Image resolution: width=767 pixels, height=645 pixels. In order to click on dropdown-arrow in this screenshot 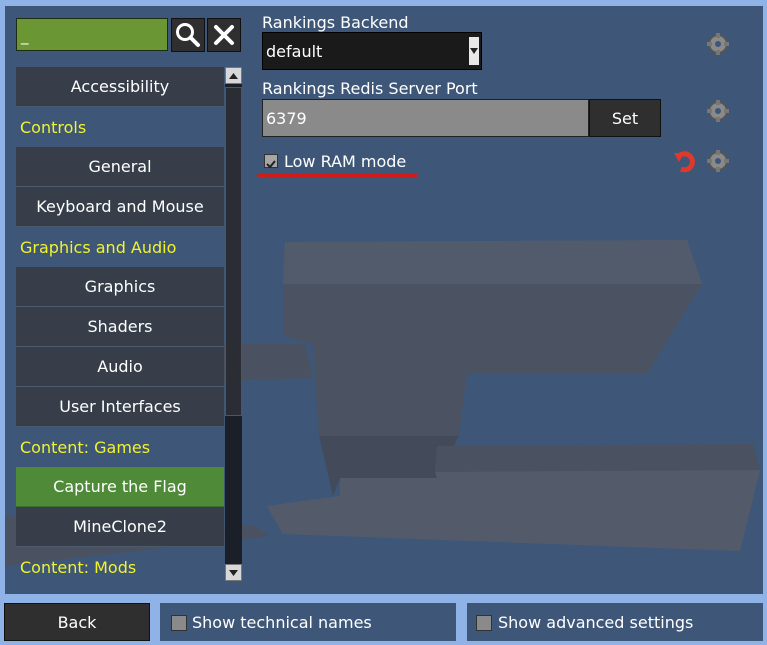, I will do `click(474, 51)`.